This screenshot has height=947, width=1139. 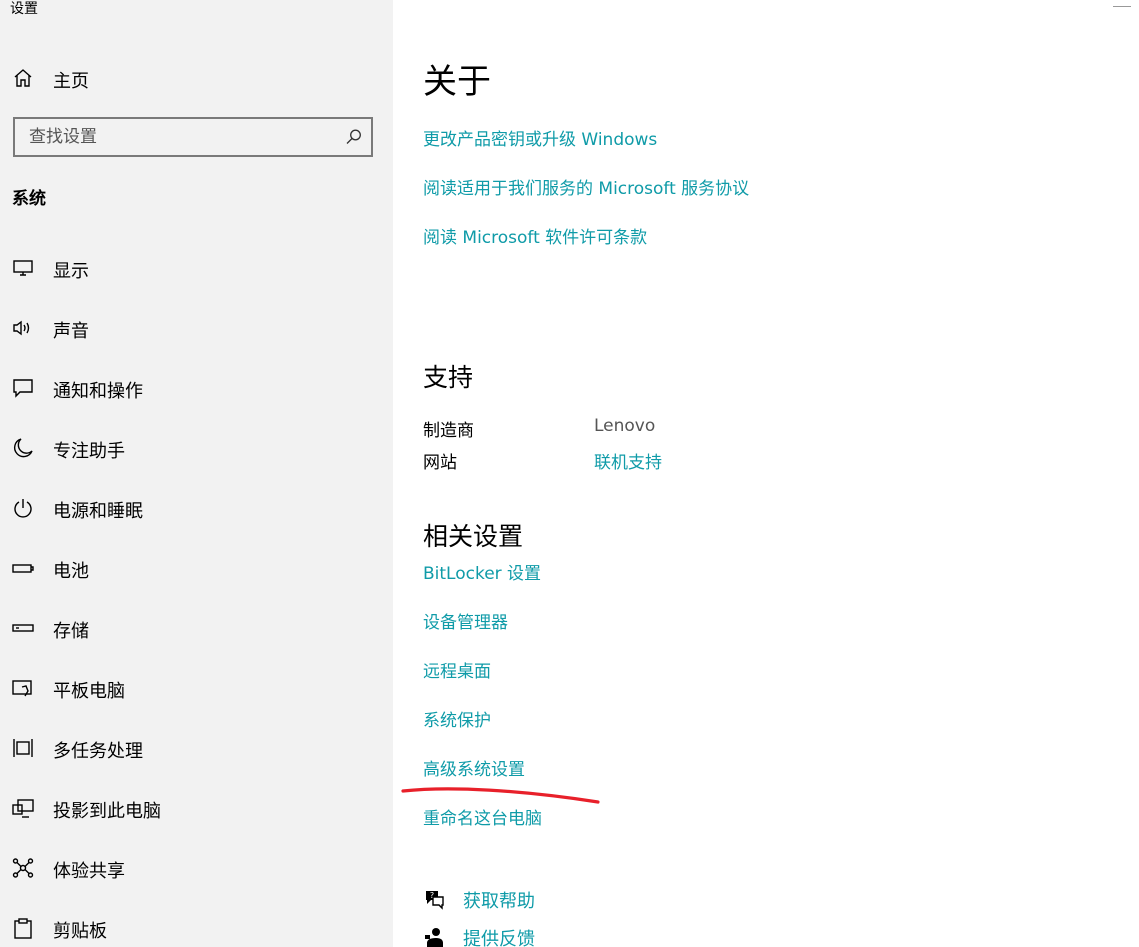 I want to click on sidebar-item-home: 主页, so click(x=196, y=78).